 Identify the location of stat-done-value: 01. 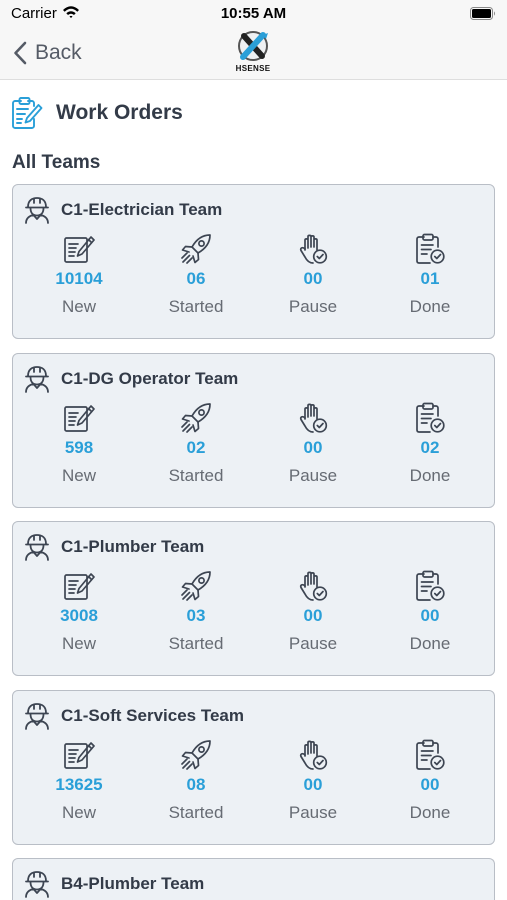
(430, 278).